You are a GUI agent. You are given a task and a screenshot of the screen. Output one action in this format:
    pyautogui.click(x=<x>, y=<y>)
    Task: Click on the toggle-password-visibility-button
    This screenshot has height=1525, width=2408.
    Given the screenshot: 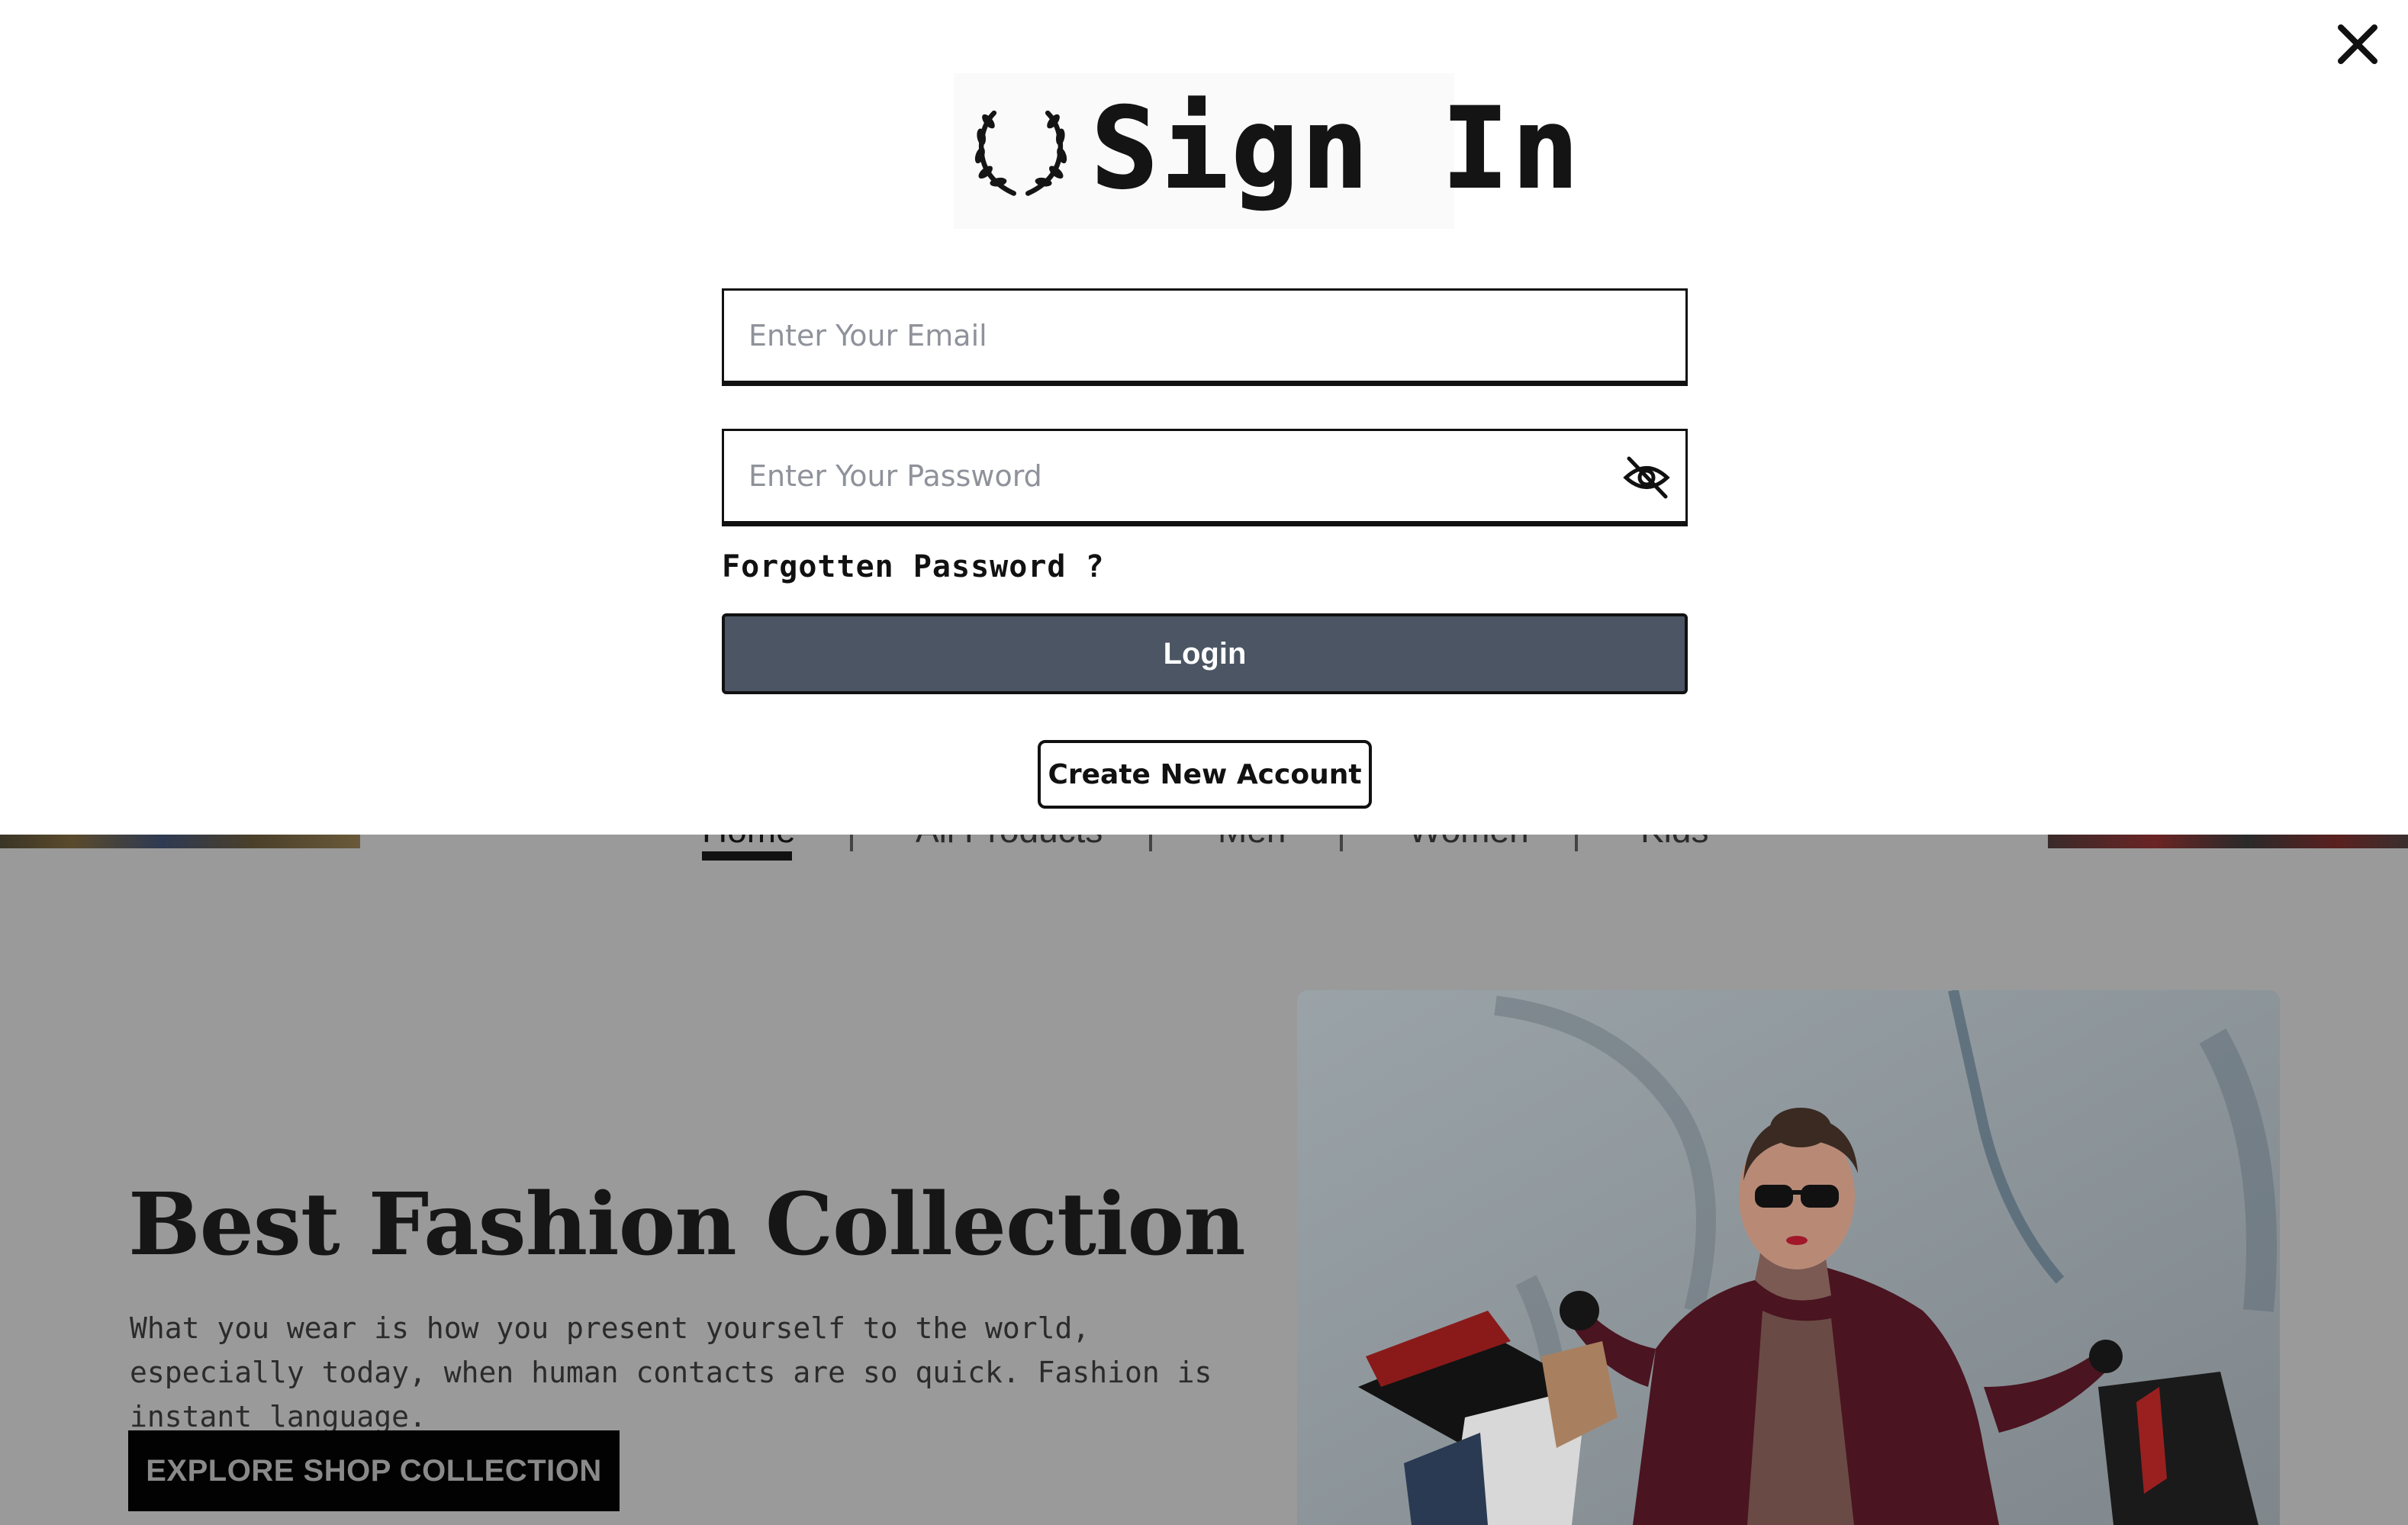 What is the action you would take?
    pyautogui.click(x=1646, y=477)
    